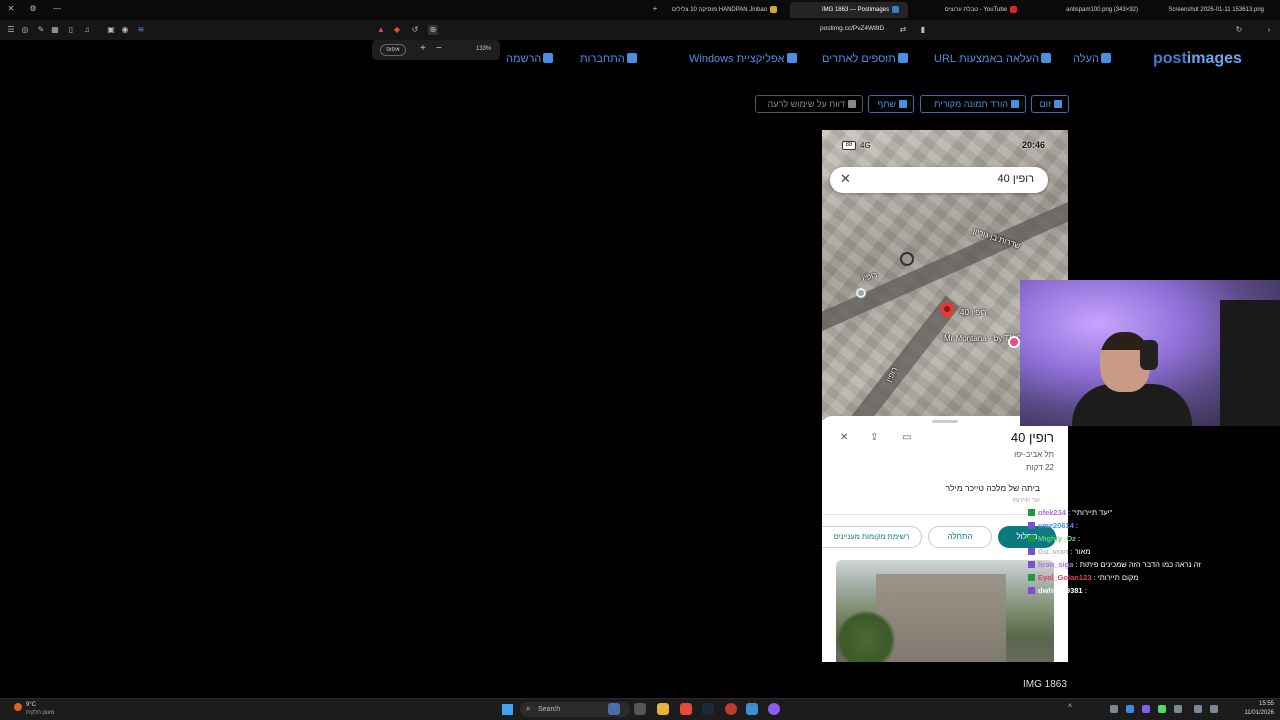 The image size is (1280, 720). I want to click on settings-icon: ⚙, so click(33, 9).